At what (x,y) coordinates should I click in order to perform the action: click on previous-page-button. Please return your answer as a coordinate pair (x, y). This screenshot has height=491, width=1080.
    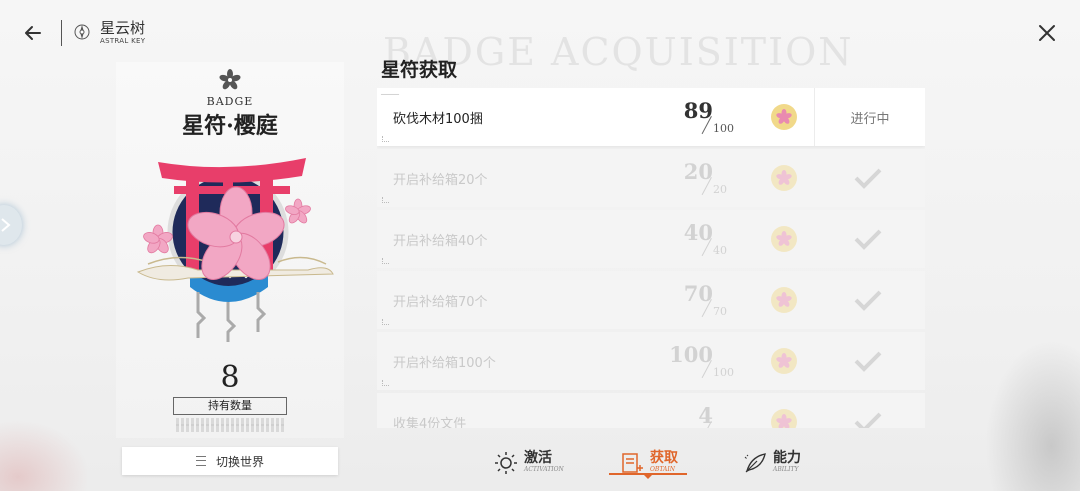
    Looking at the image, I should click on (11, 225).